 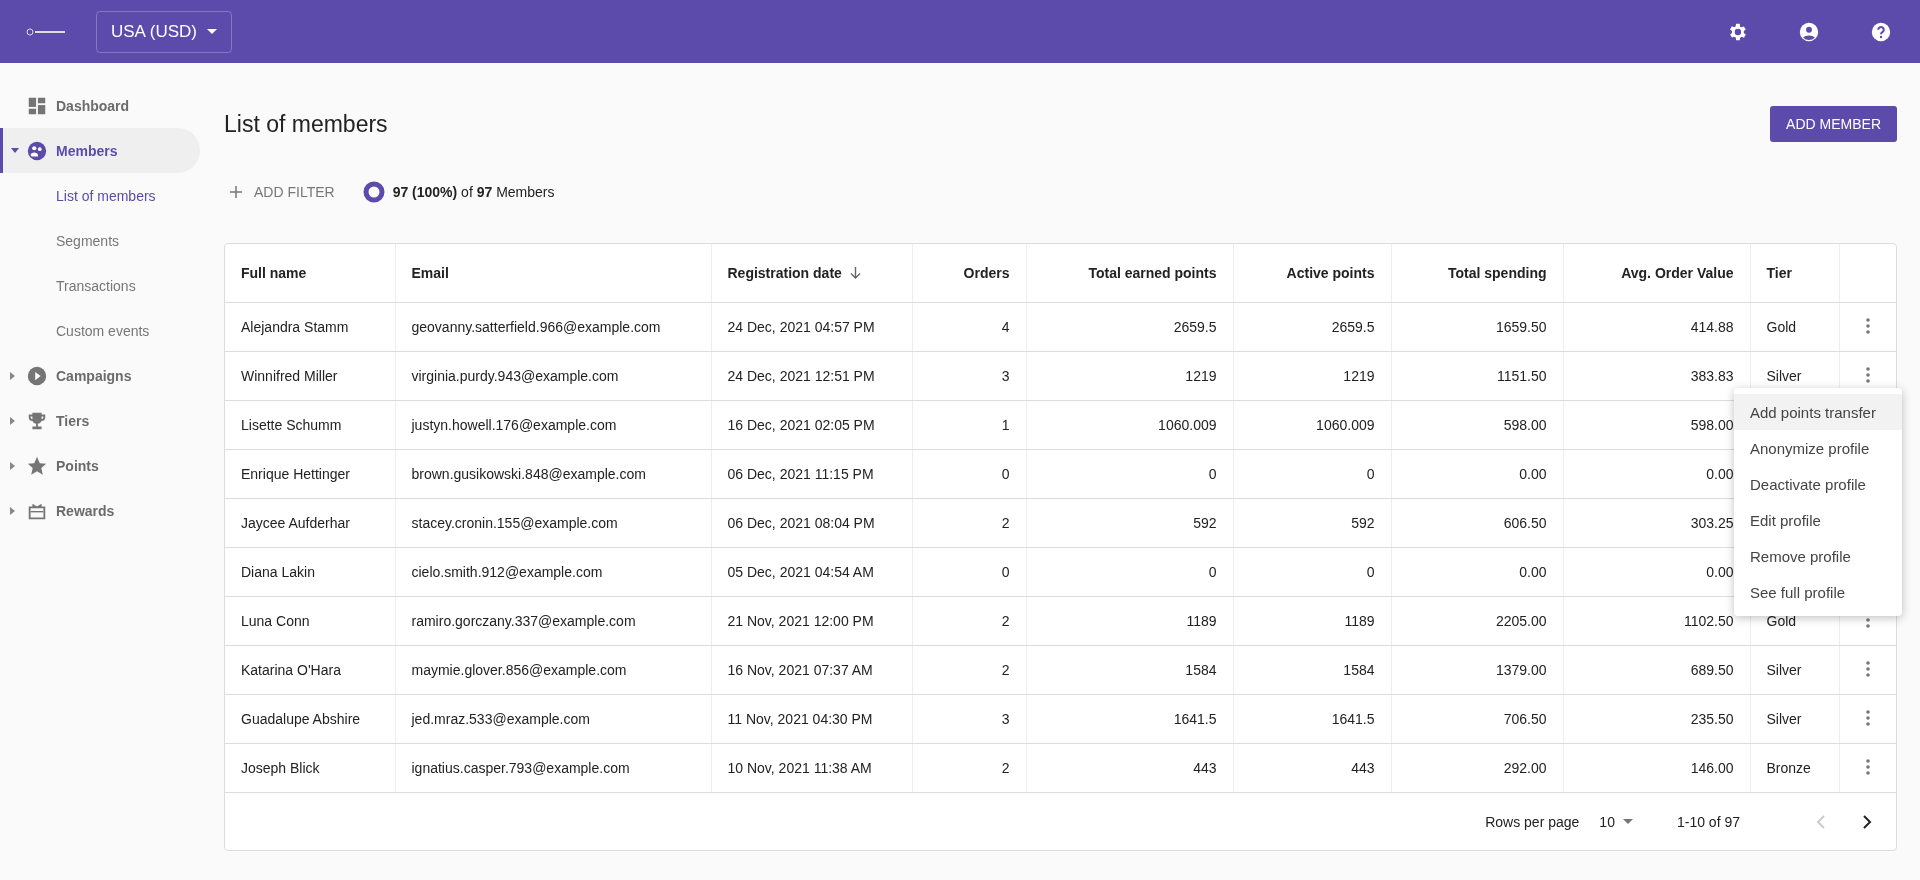 I want to click on table-cell: justyn.howell.176@example.com, so click(x=553, y=425).